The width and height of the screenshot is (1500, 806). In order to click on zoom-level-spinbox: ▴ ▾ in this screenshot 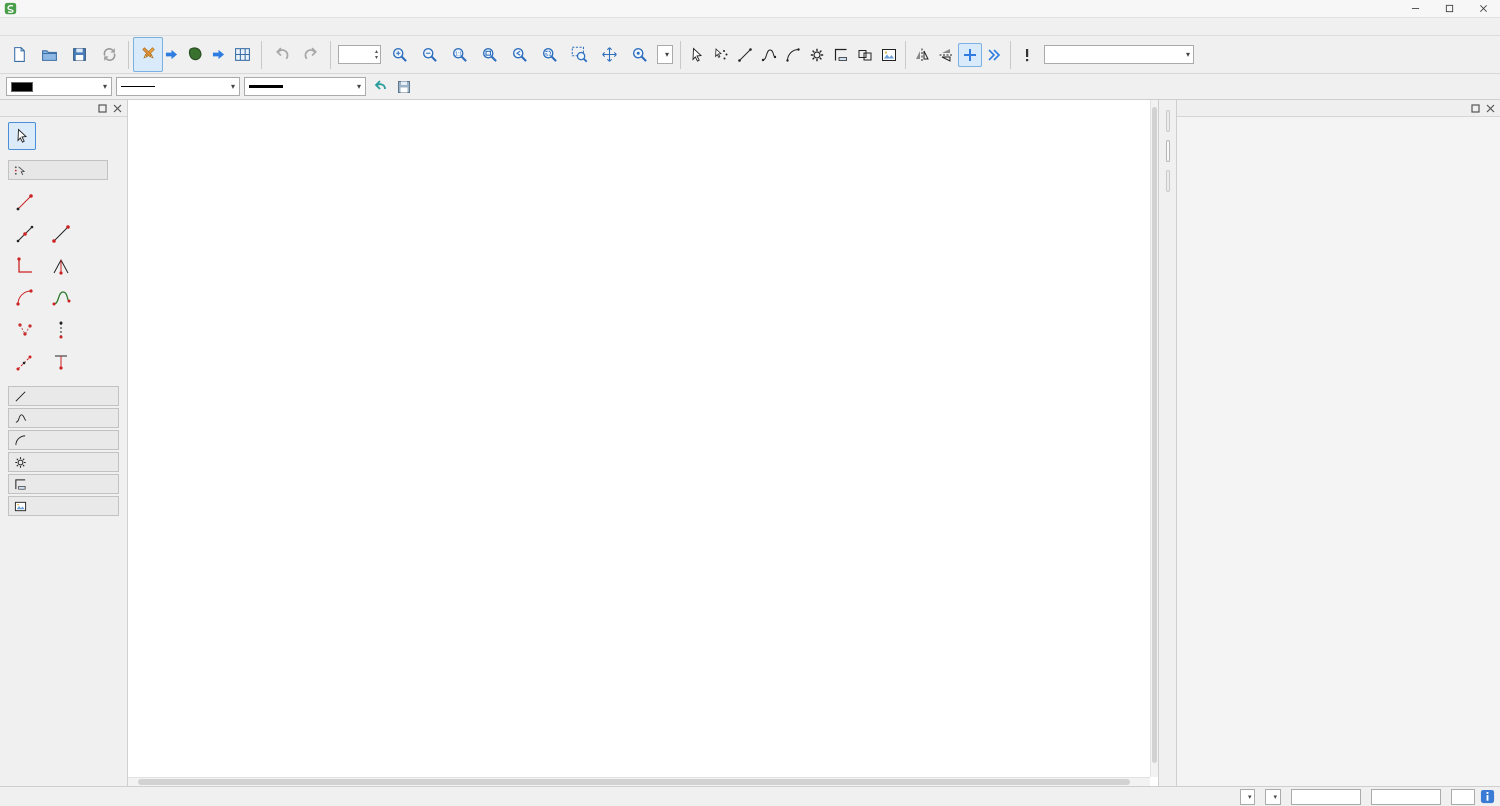, I will do `click(360, 54)`.